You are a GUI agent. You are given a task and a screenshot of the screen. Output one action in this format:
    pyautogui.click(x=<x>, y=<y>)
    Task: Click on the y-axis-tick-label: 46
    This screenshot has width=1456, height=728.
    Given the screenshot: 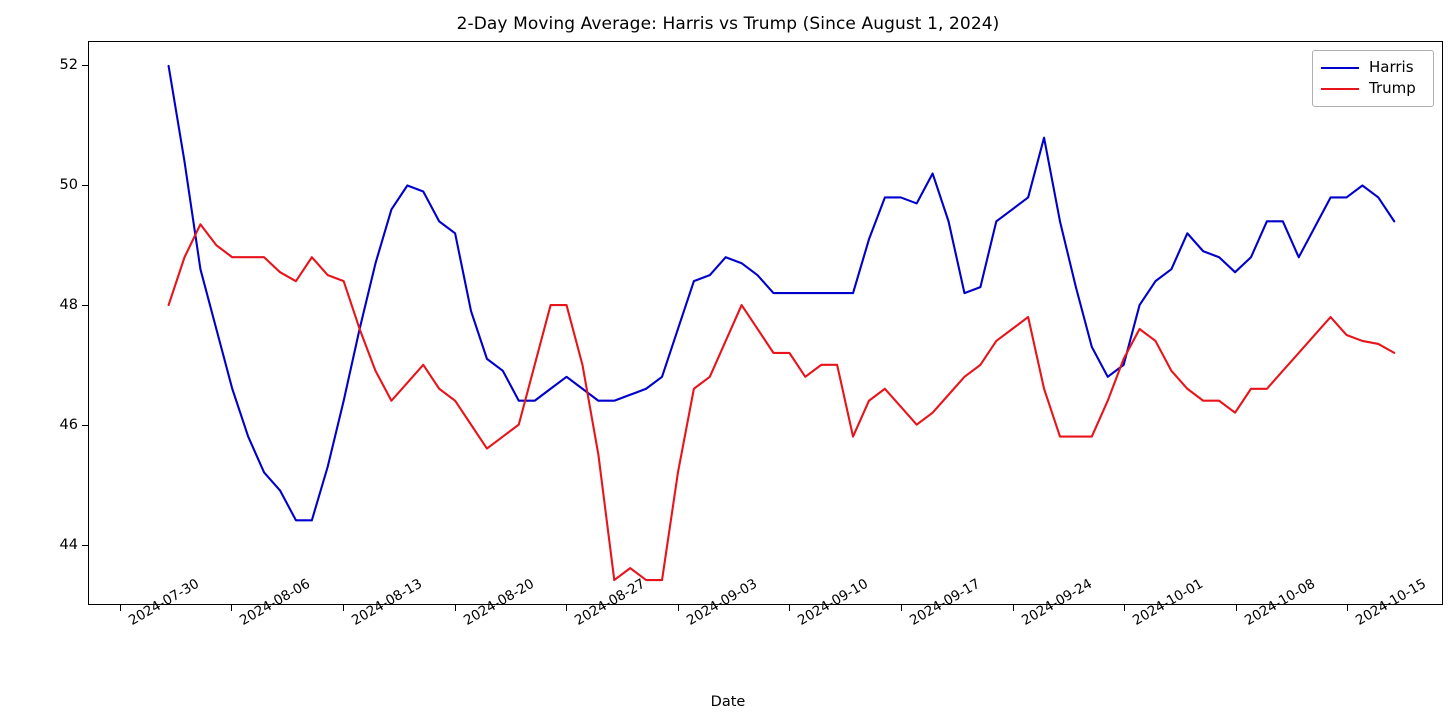 What is the action you would take?
    pyautogui.click(x=68, y=425)
    